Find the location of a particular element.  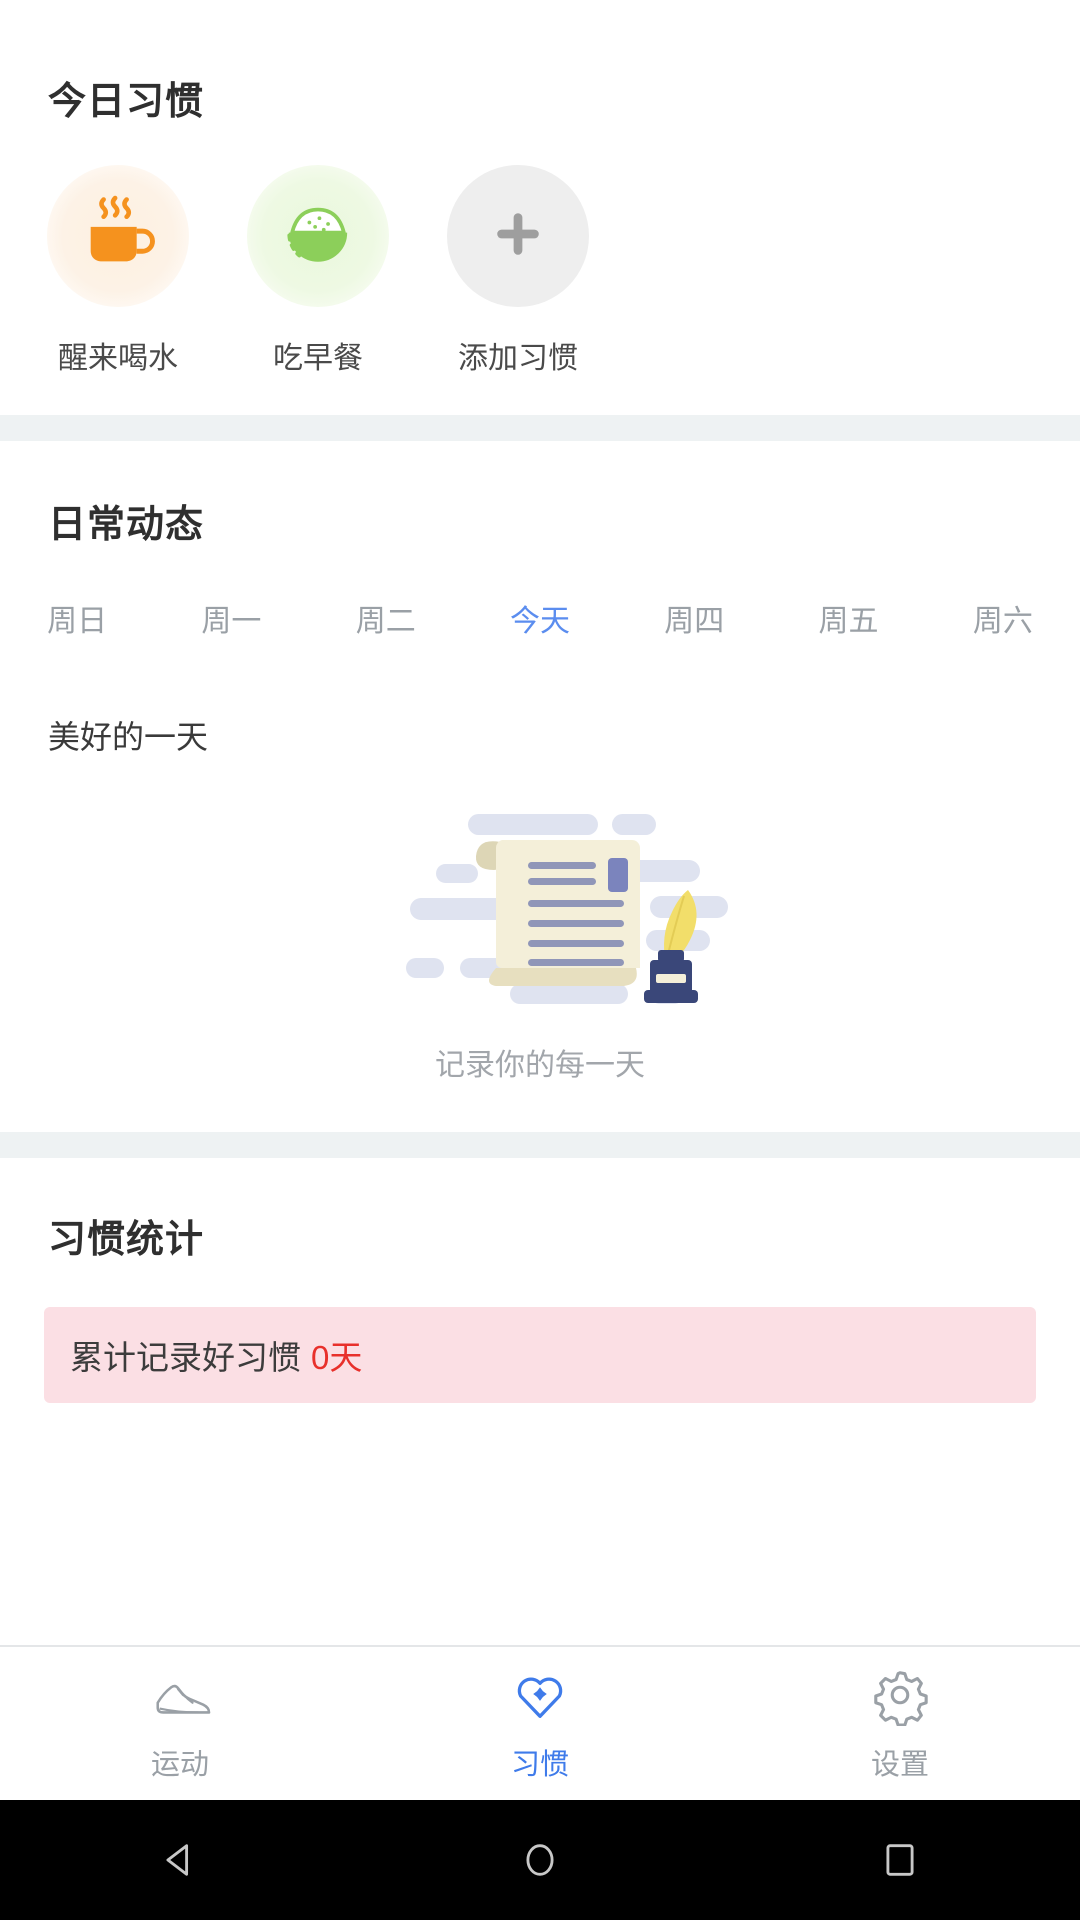

tab-label: 设置 is located at coordinates (899, 1765).